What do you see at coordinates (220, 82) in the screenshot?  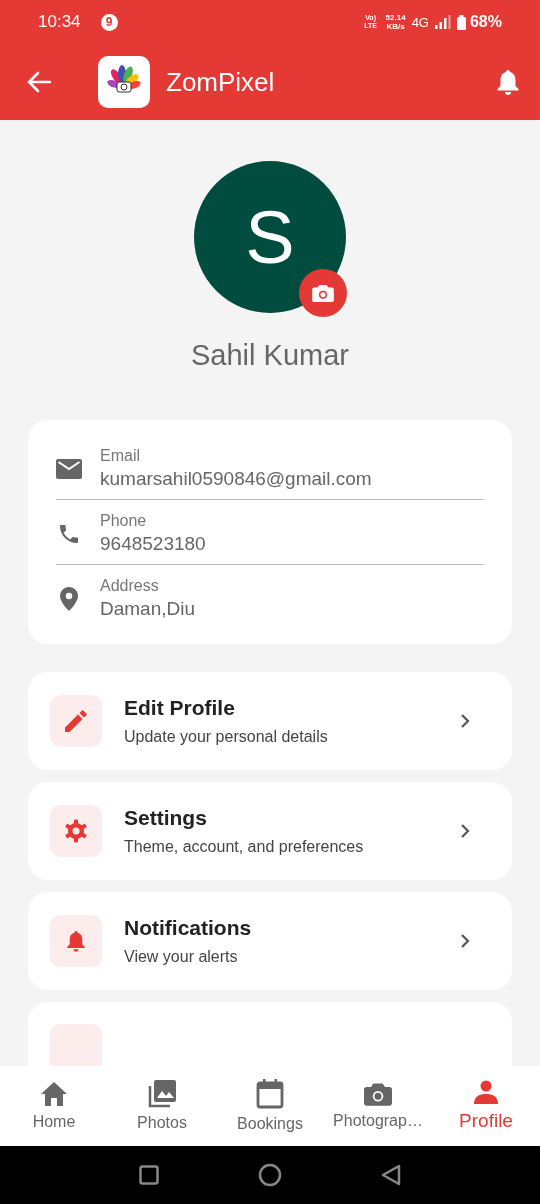 I see `app-title: ZomPixel` at bounding box center [220, 82].